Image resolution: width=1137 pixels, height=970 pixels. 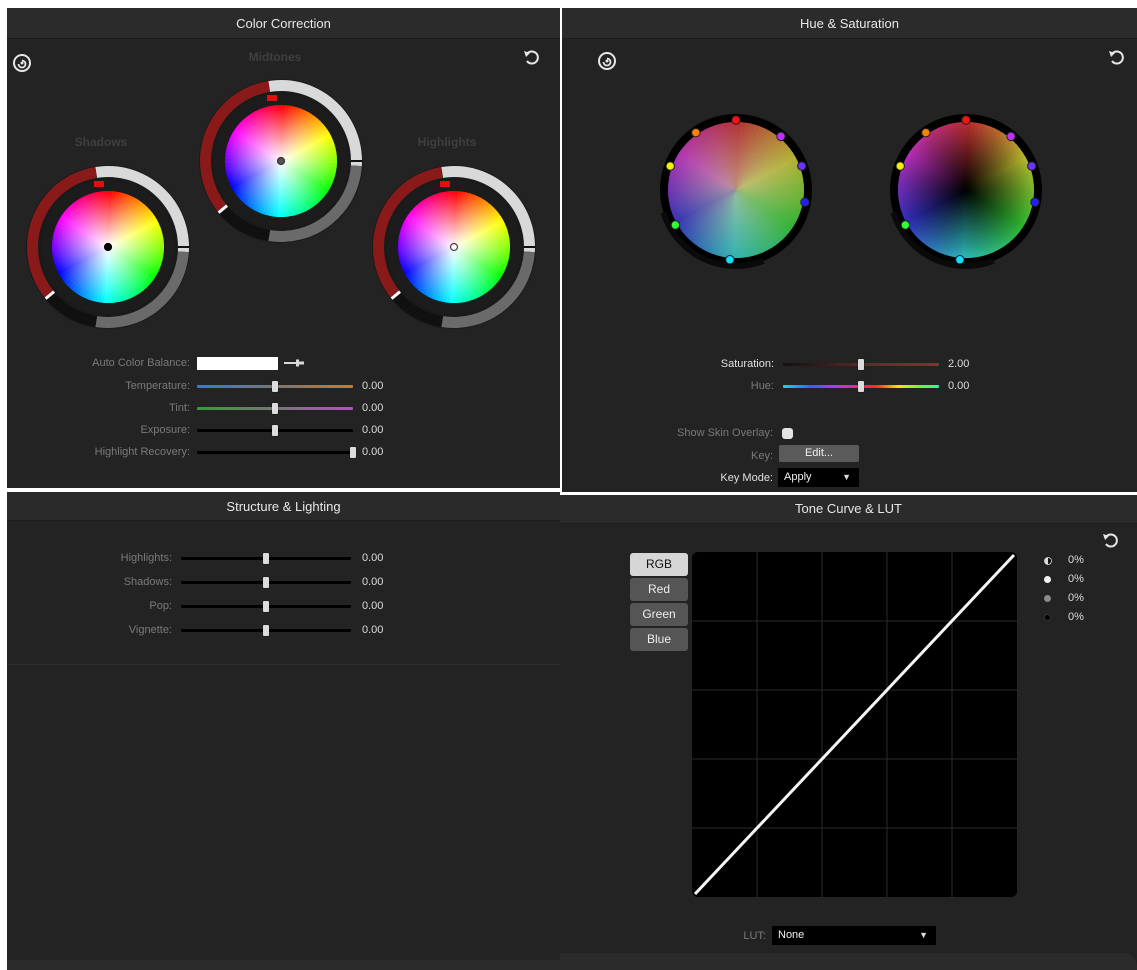 I want to click on tone-curve-graph, so click(x=854, y=724).